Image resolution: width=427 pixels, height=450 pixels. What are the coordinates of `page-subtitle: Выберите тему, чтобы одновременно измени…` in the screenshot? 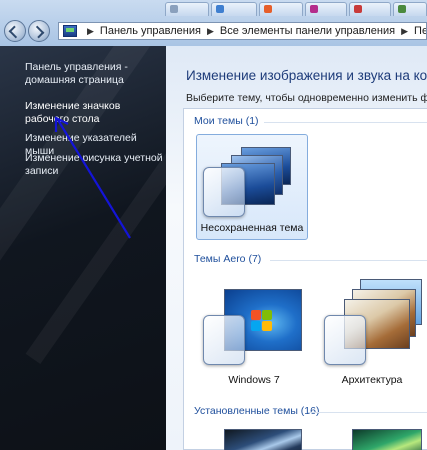 It's located at (306, 98).